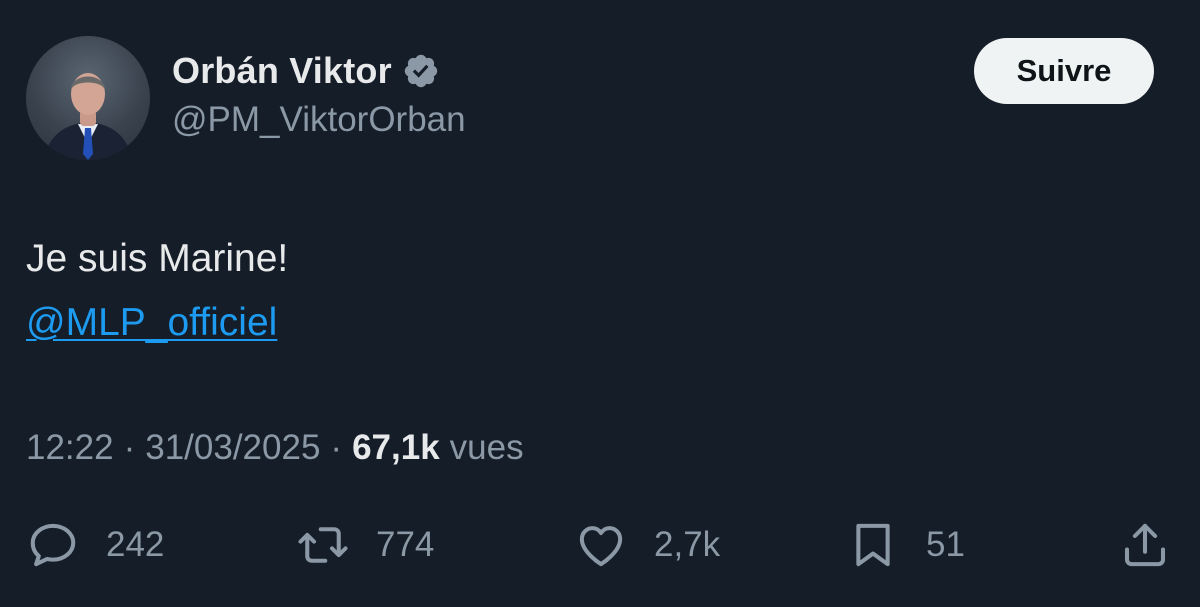 This screenshot has height=607, width=1200. Describe the element at coordinates (53, 545) in the screenshot. I see `reply-icon` at that location.